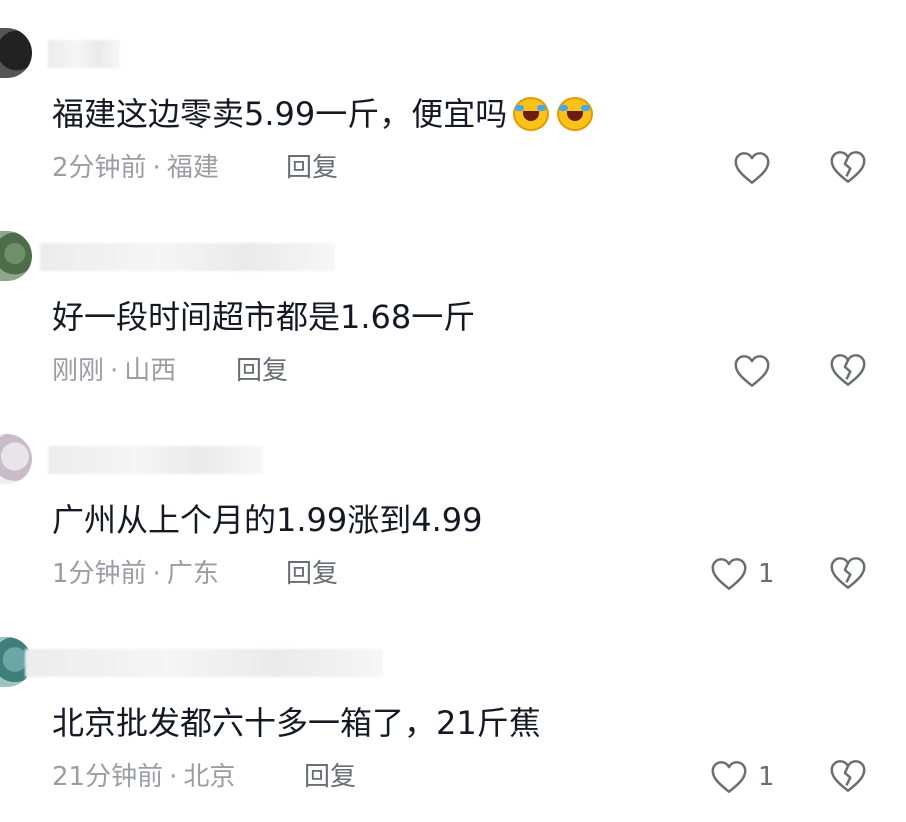 Image resolution: width=906 pixels, height=822 pixels. What do you see at coordinates (192, 574) in the screenshot?
I see `comment-location: 广东` at bounding box center [192, 574].